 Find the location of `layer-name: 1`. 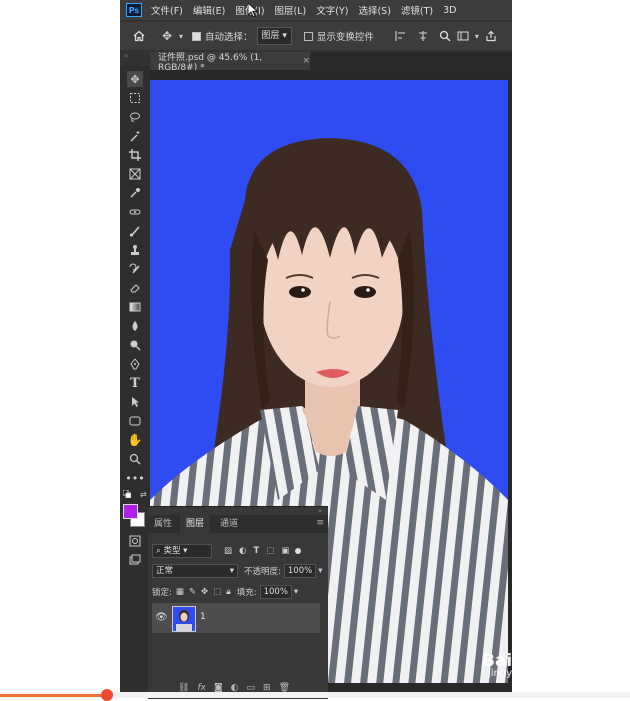

layer-name: 1 is located at coordinates (203, 617).